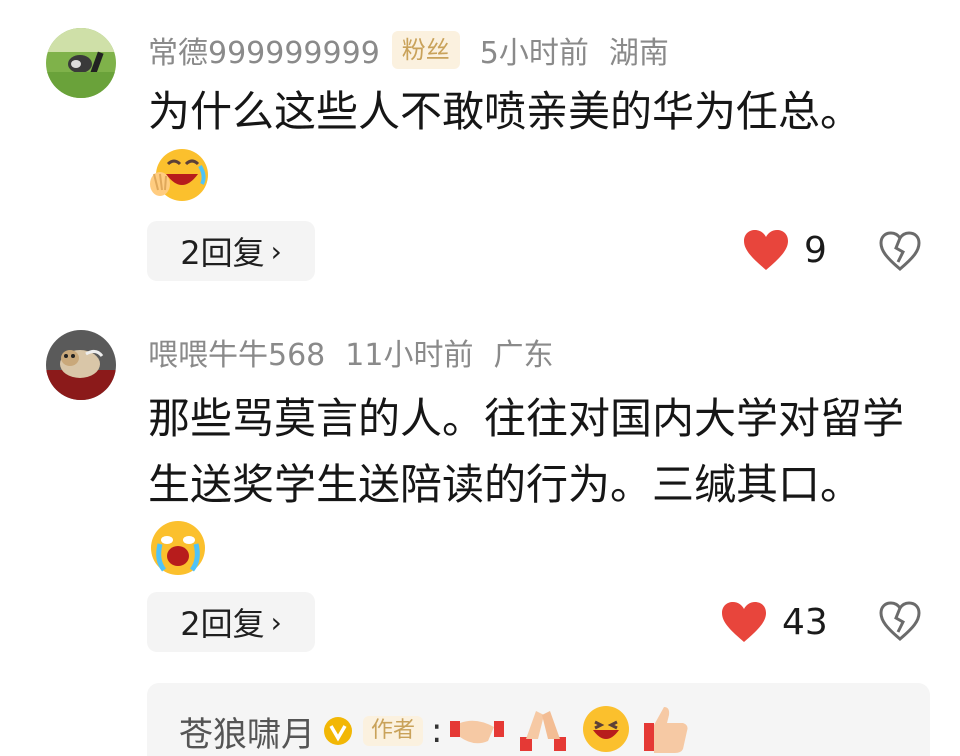  Describe the element at coordinates (805, 622) in the screenshot. I see `like-count: 43` at that location.